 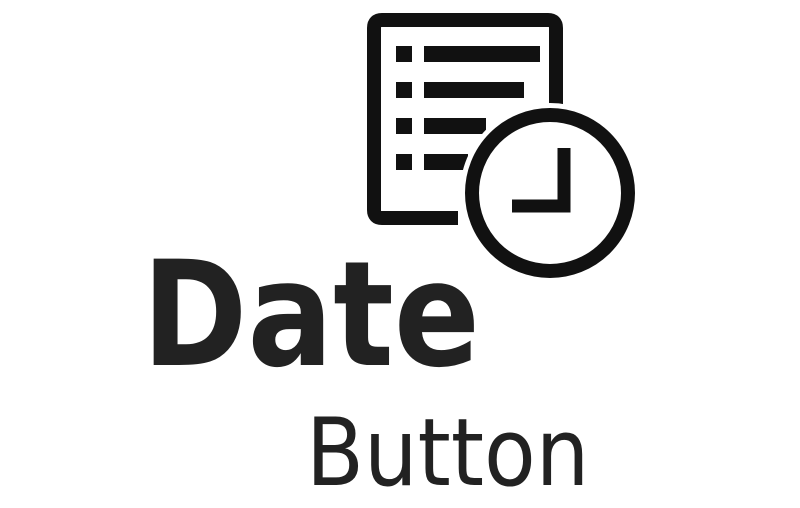 I want to click on label-secondary: Button, so click(x=448, y=453).